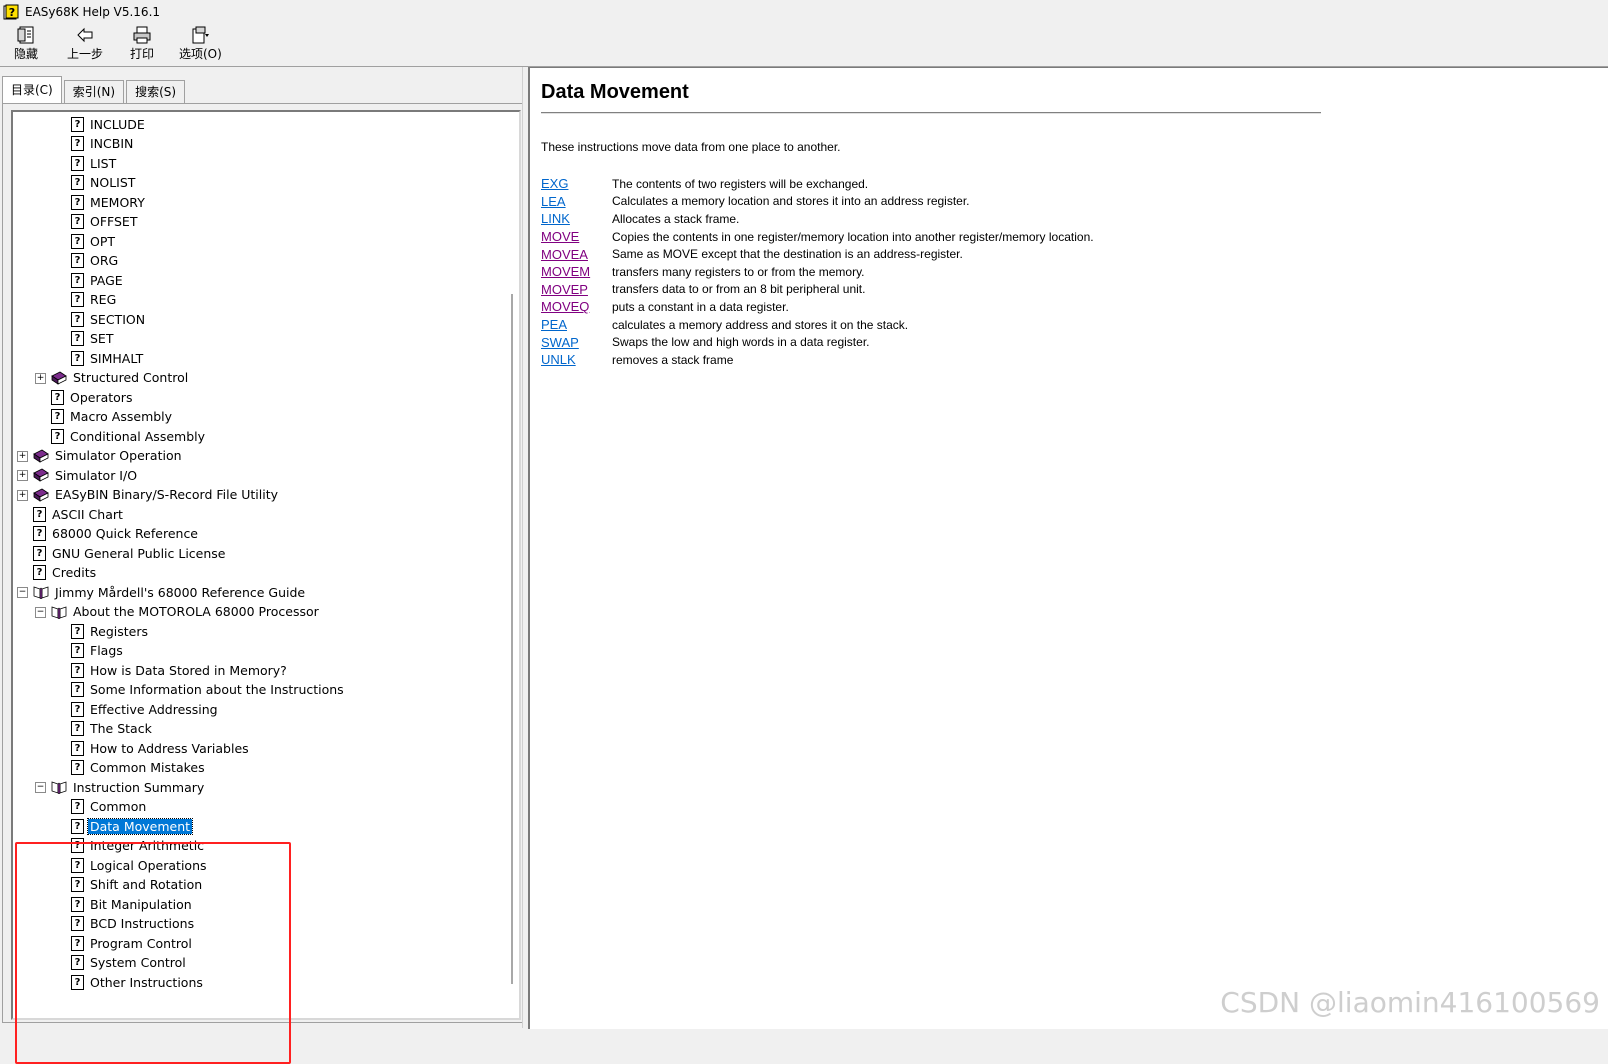 The height and width of the screenshot is (1064, 1608). What do you see at coordinates (108, 456) in the screenshot?
I see `tree-item: Simulator Operation` at bounding box center [108, 456].